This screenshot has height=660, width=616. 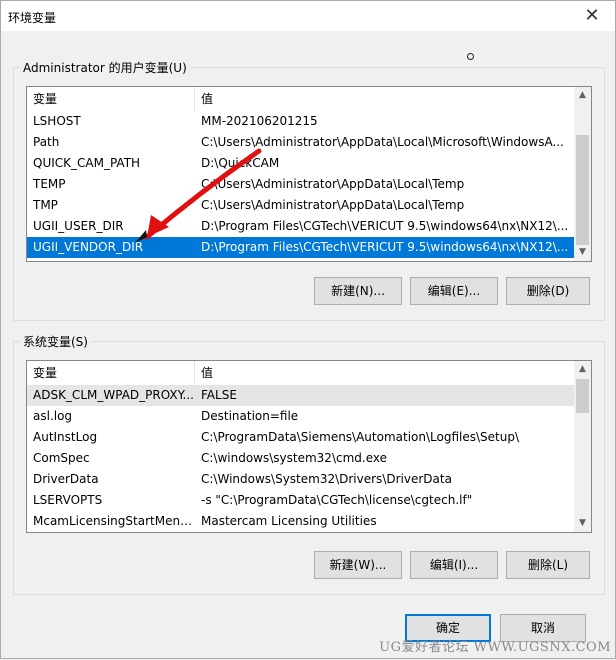 I want to click on system-delete-button: 删除(L), so click(x=548, y=565).